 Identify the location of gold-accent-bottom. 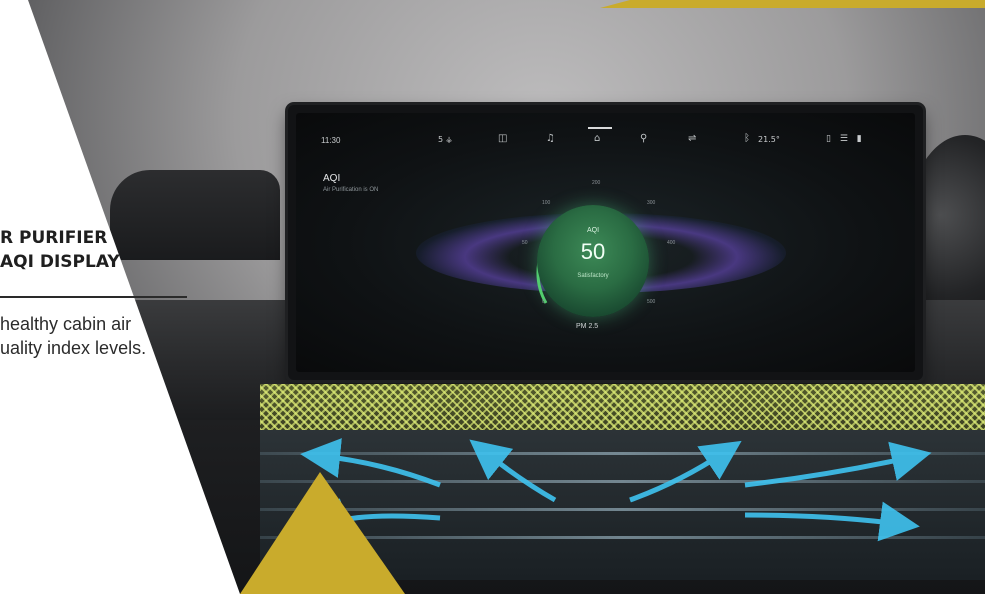
(322, 533).